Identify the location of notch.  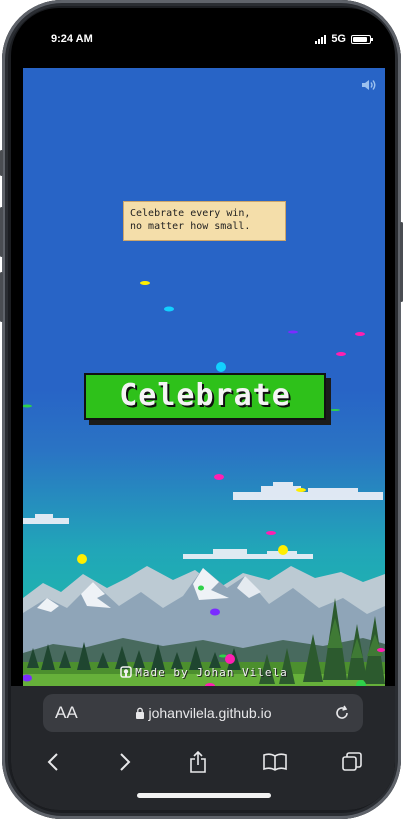
(204, 27).